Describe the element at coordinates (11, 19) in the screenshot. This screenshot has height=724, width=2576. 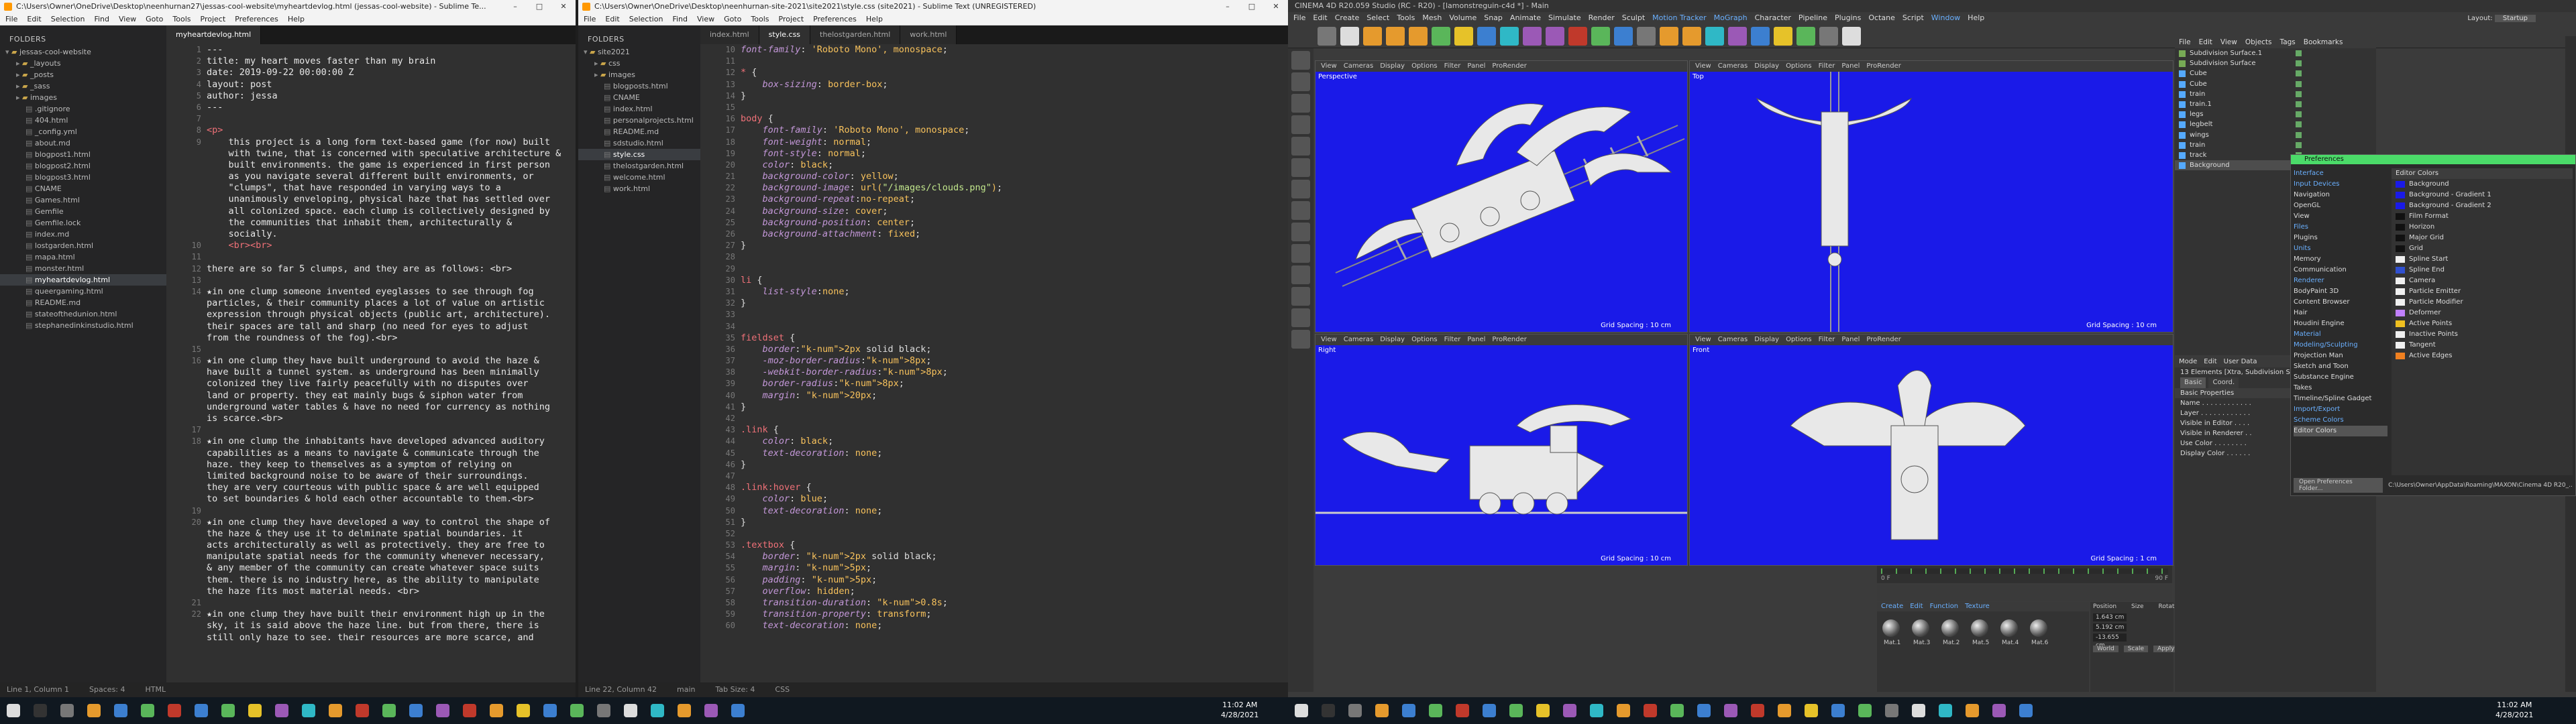
I see `menu-item-file: File` at that location.